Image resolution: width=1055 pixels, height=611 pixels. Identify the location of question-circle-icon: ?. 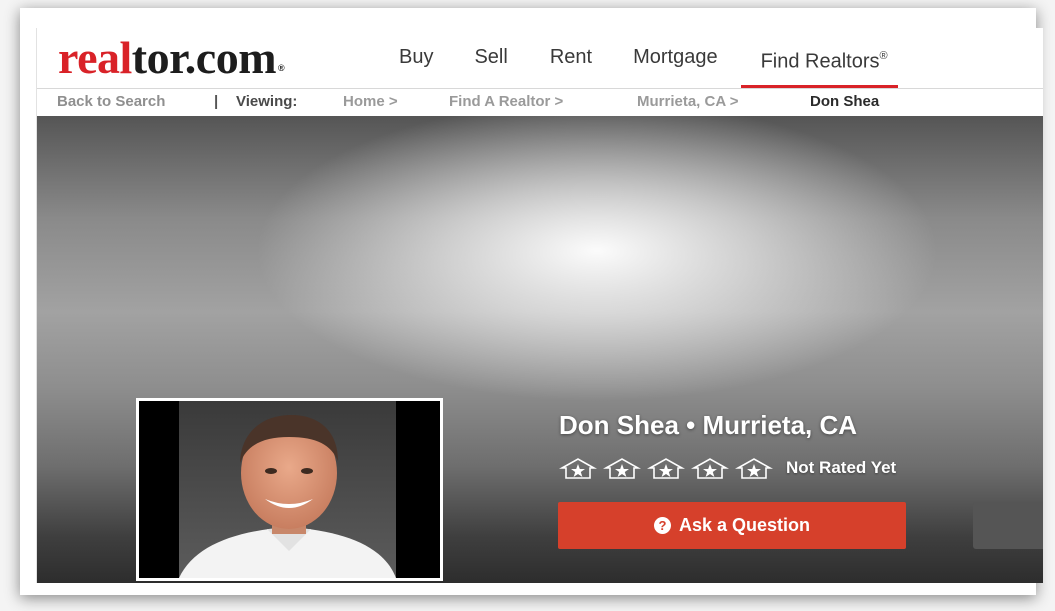
(662, 525).